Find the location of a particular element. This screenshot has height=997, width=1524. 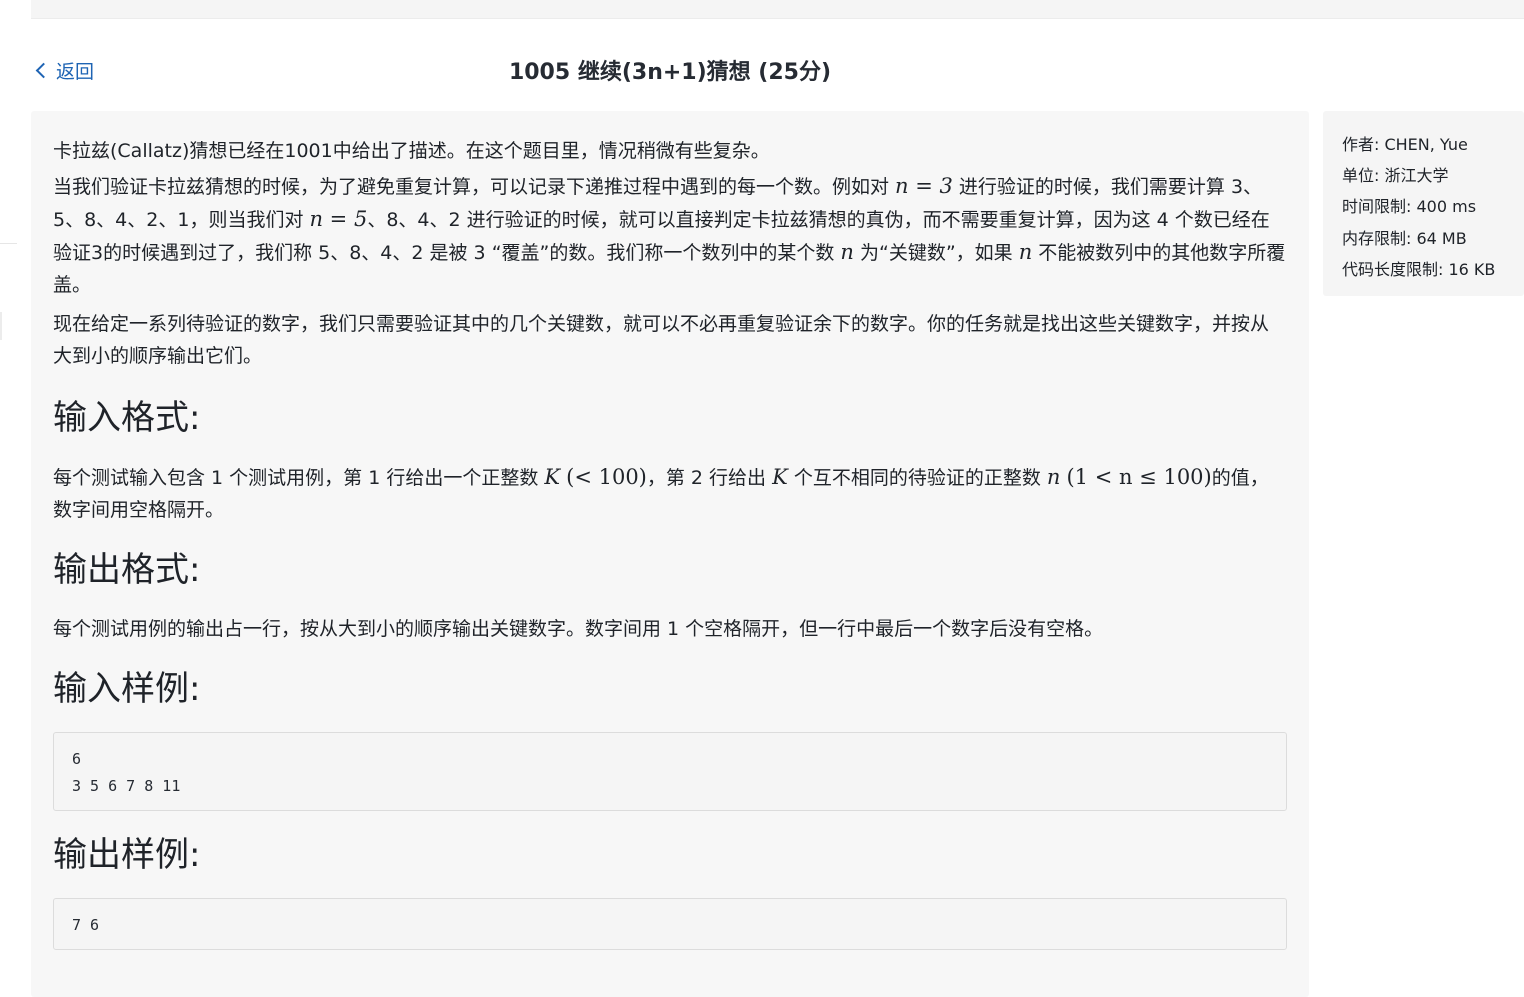

page-title: 1005 继续(3n+1)猜想 (25分) is located at coordinates (670, 72).